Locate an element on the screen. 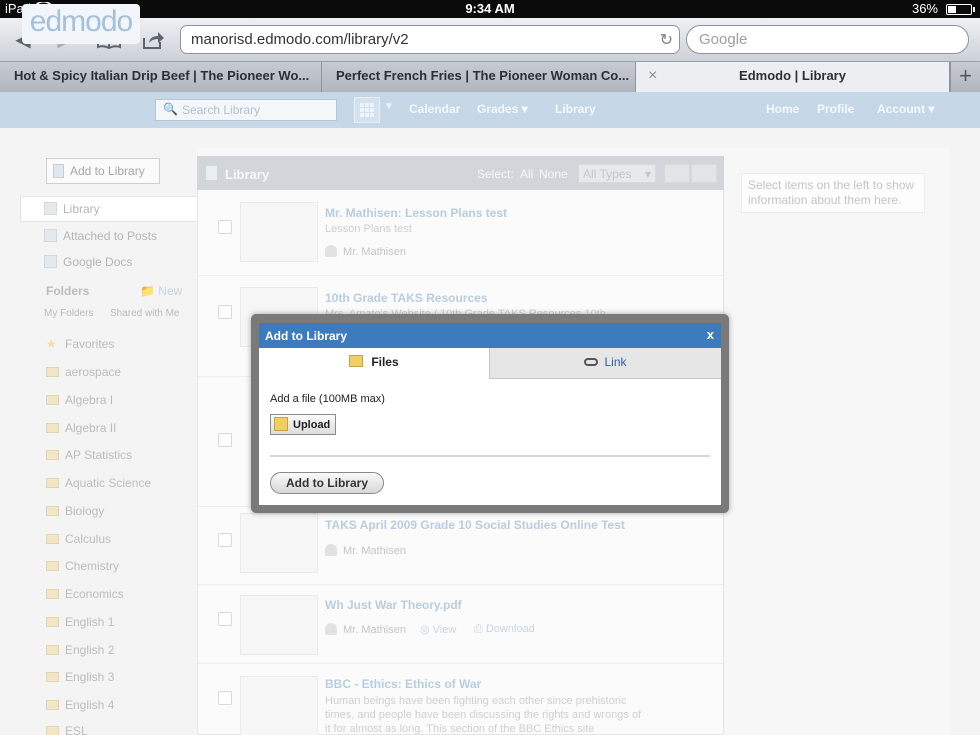 The image size is (980, 735). library-search-placeholder: Search Library is located at coordinates (221, 110).